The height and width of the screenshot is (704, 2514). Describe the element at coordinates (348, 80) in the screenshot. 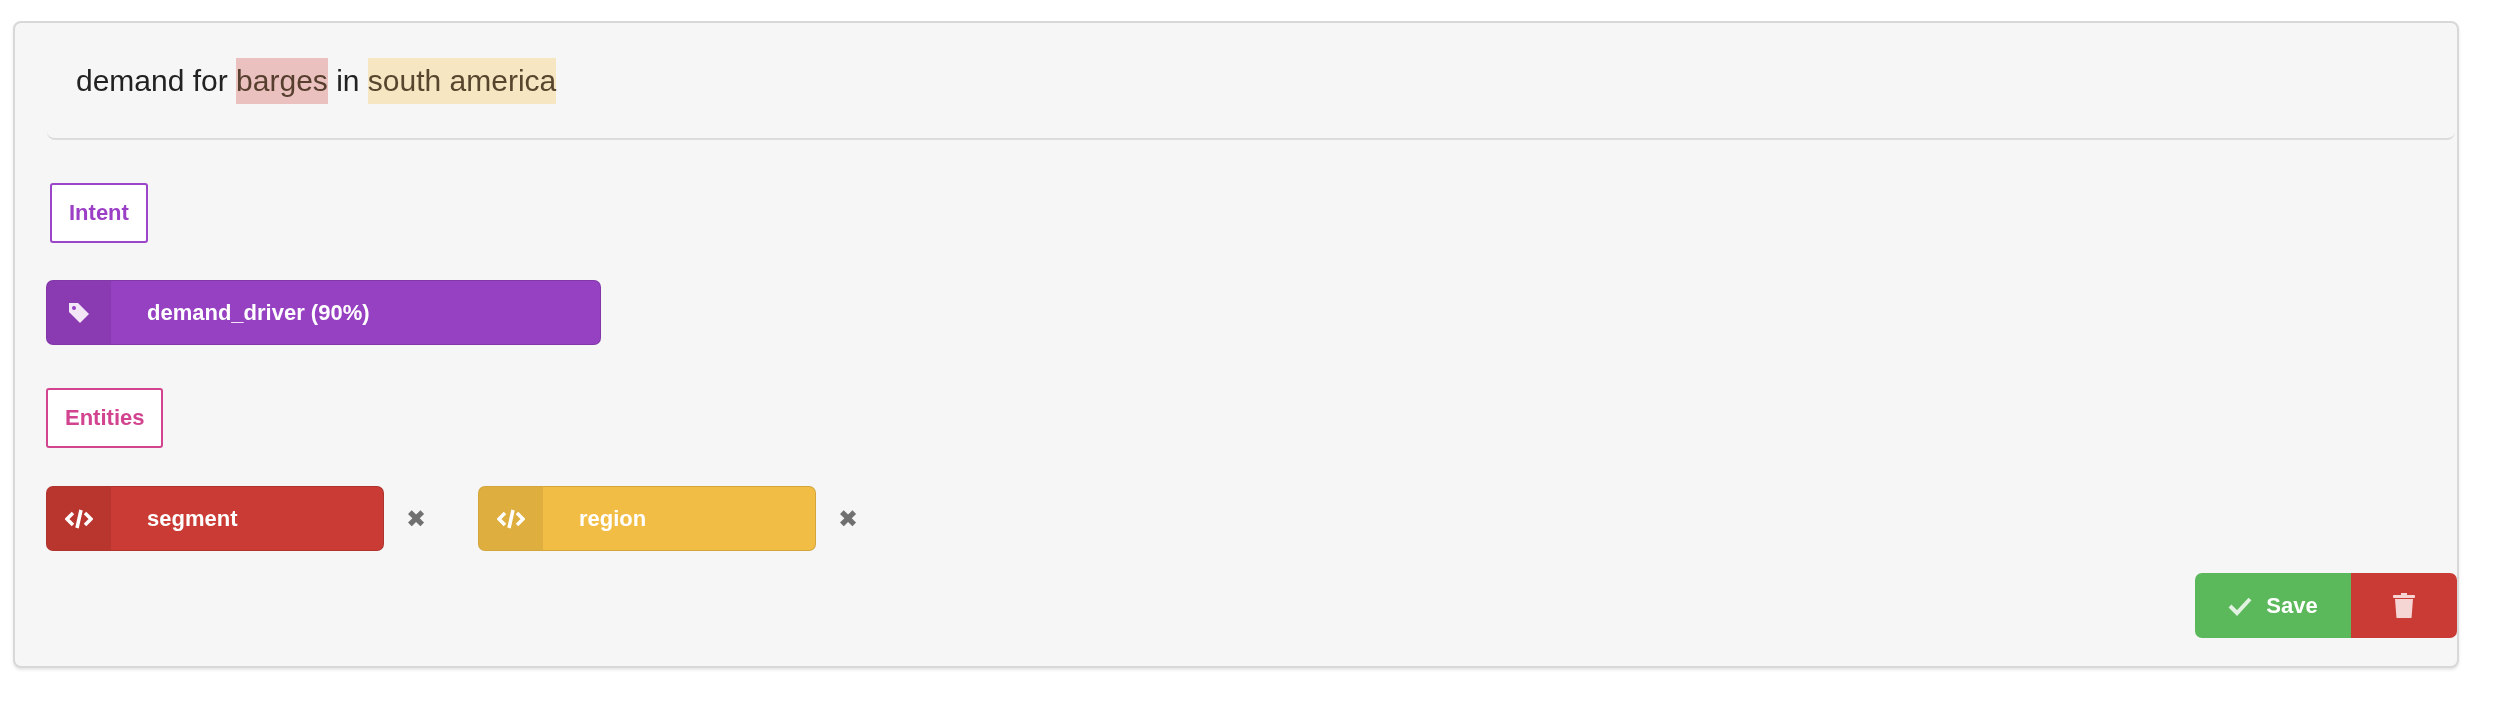

I see `utterance-text: in` at that location.